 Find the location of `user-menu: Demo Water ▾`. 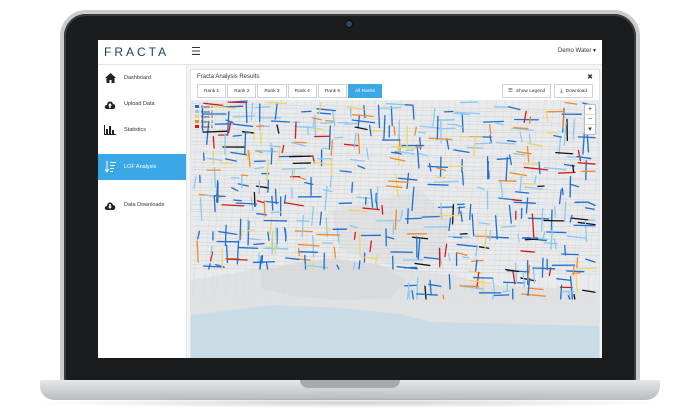

user-menu: Demo Water ▾ is located at coordinates (577, 50).